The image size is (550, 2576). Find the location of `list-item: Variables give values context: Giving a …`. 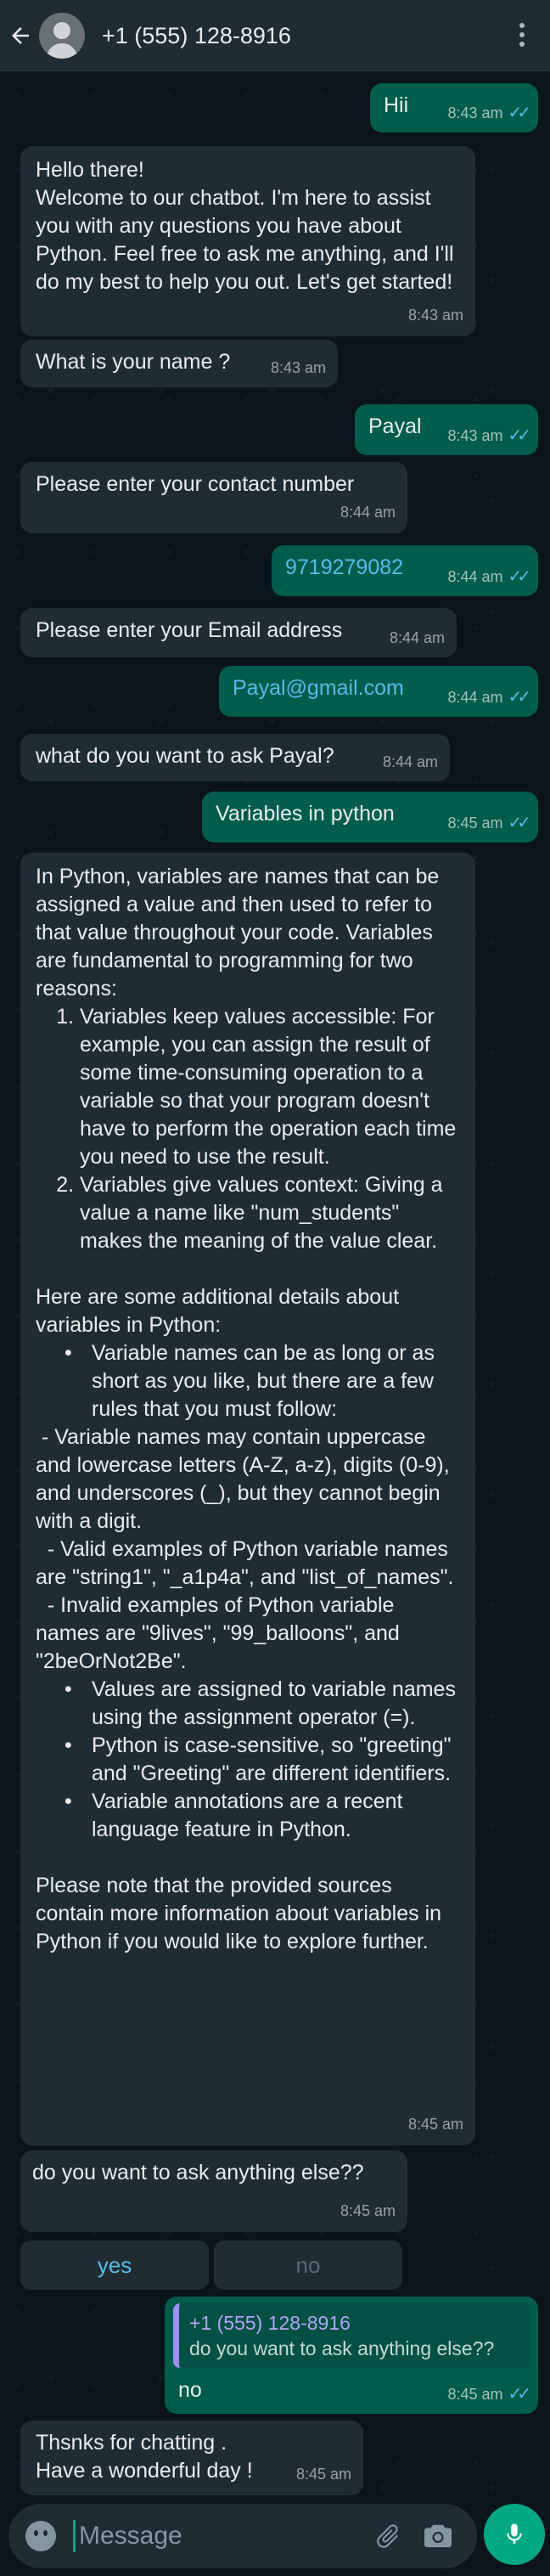

list-item: Variables give values context: Giving a … is located at coordinates (270, 1213).